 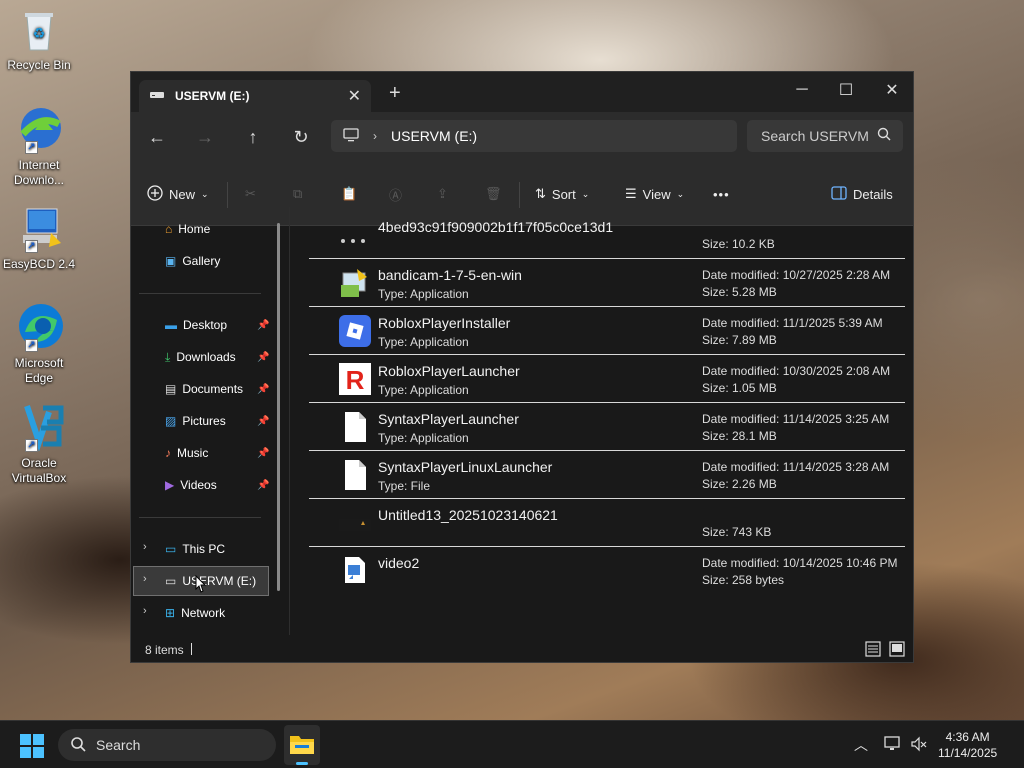 What do you see at coordinates (967, 745) in the screenshot?
I see `clock: 4:36 AM 11/14/2025` at bounding box center [967, 745].